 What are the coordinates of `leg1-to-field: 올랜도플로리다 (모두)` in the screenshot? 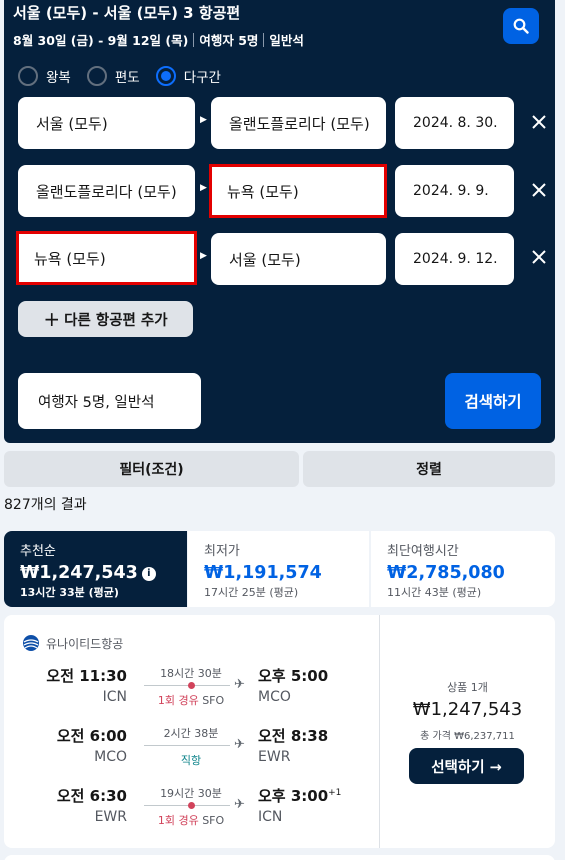 It's located at (298, 123).